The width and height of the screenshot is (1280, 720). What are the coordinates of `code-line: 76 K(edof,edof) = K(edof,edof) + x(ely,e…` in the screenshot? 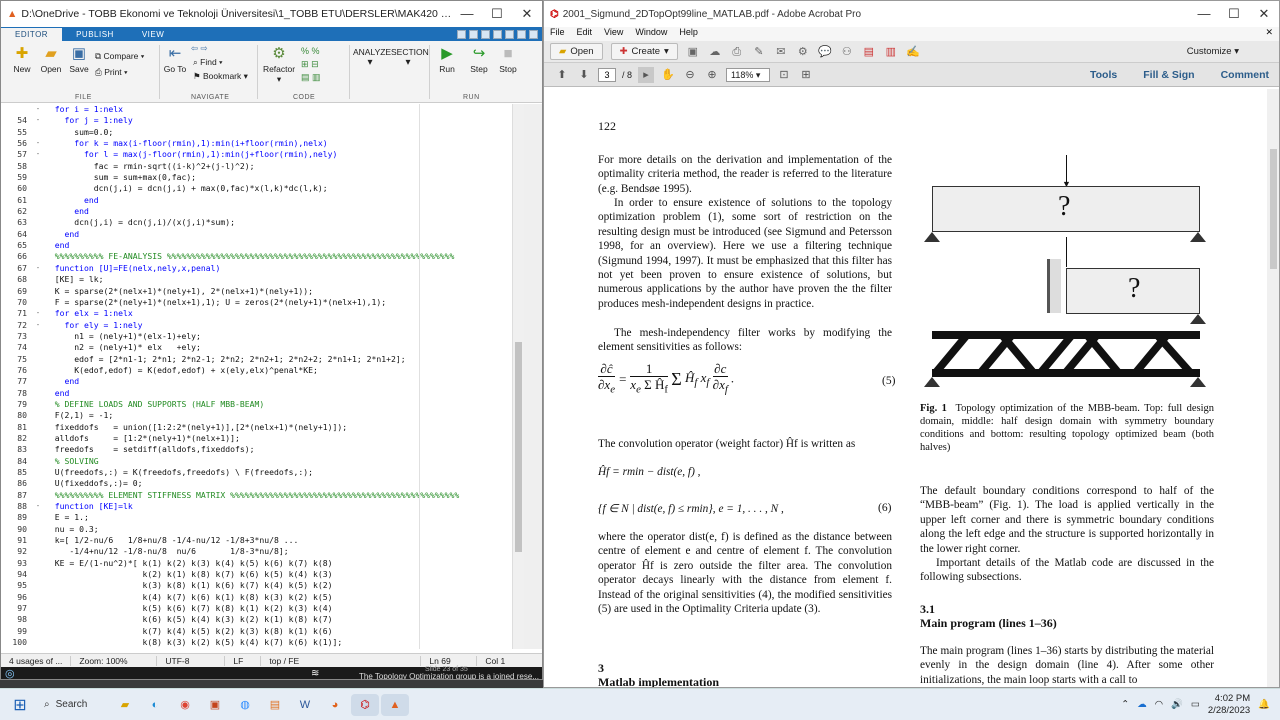 It's located at (262, 370).